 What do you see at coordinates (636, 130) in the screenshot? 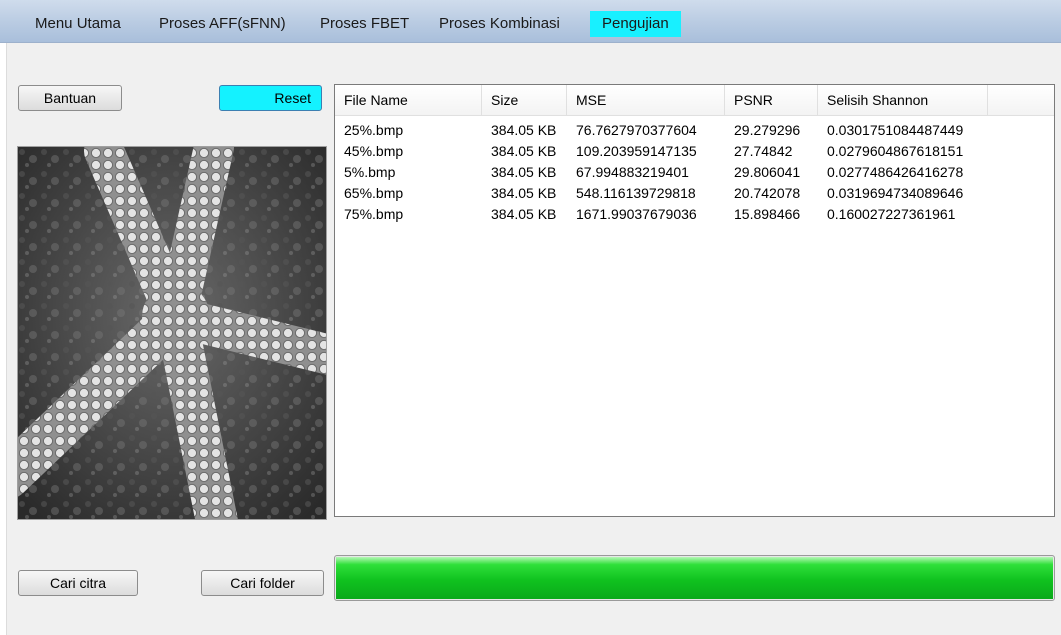
I see `cell-mse: 76.7627970377604` at bounding box center [636, 130].